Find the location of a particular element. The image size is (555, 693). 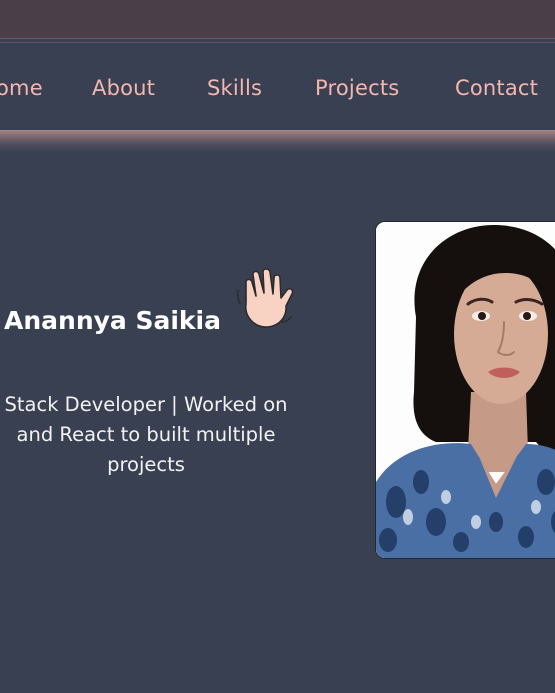

nav-link-skills: Skills is located at coordinates (234, 88).